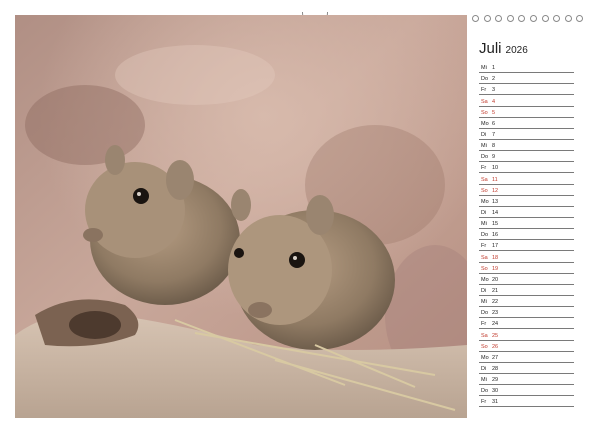  Describe the element at coordinates (526, 257) in the screenshot. I see `day-row: Sa 18` at that location.